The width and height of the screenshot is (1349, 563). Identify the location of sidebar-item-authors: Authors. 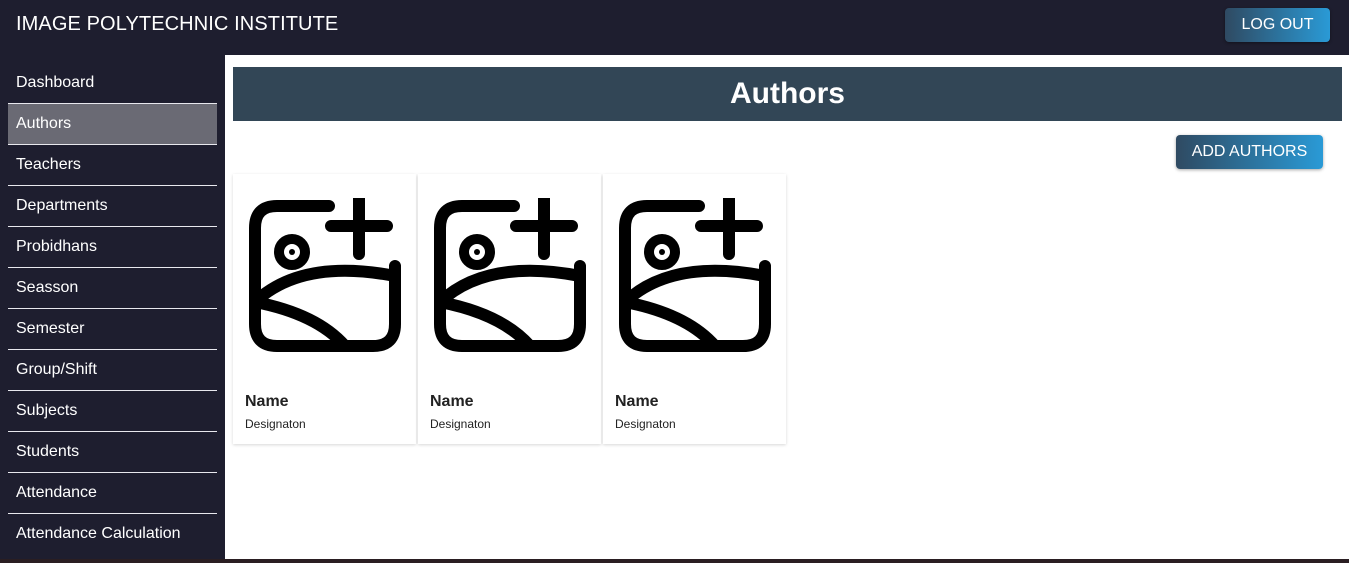
(112, 124).